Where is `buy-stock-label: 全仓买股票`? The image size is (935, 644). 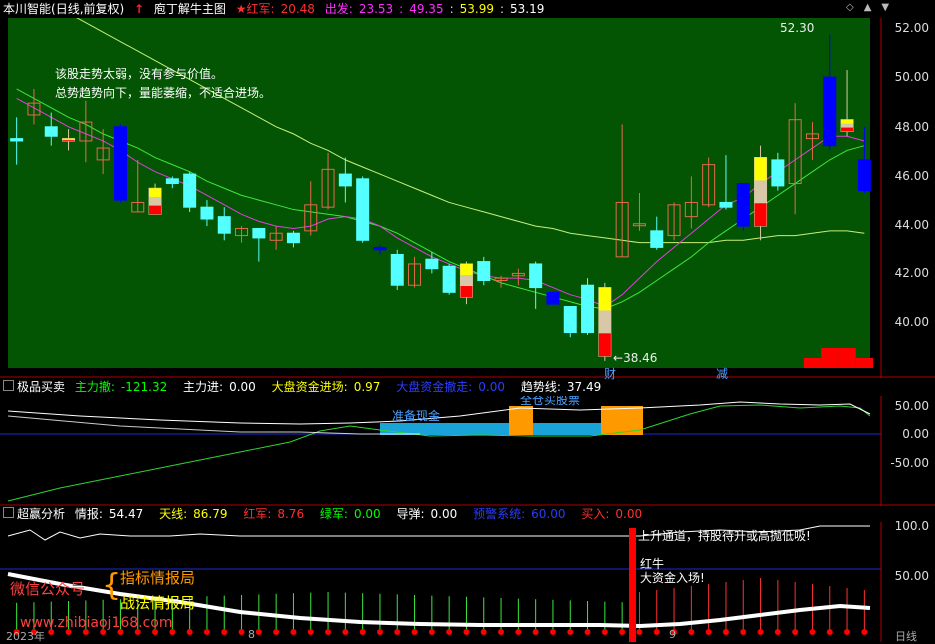
buy-stock-label: 全仓买股票 is located at coordinates (550, 401).